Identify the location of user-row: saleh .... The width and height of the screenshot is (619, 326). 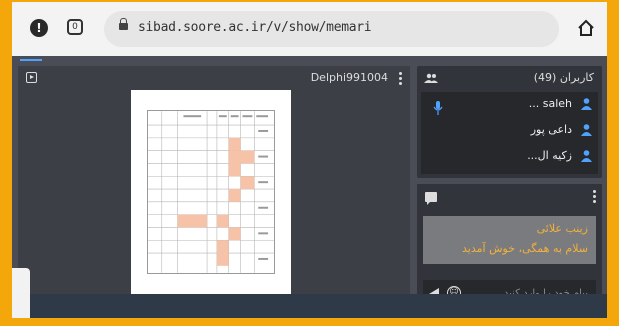
(532, 104).